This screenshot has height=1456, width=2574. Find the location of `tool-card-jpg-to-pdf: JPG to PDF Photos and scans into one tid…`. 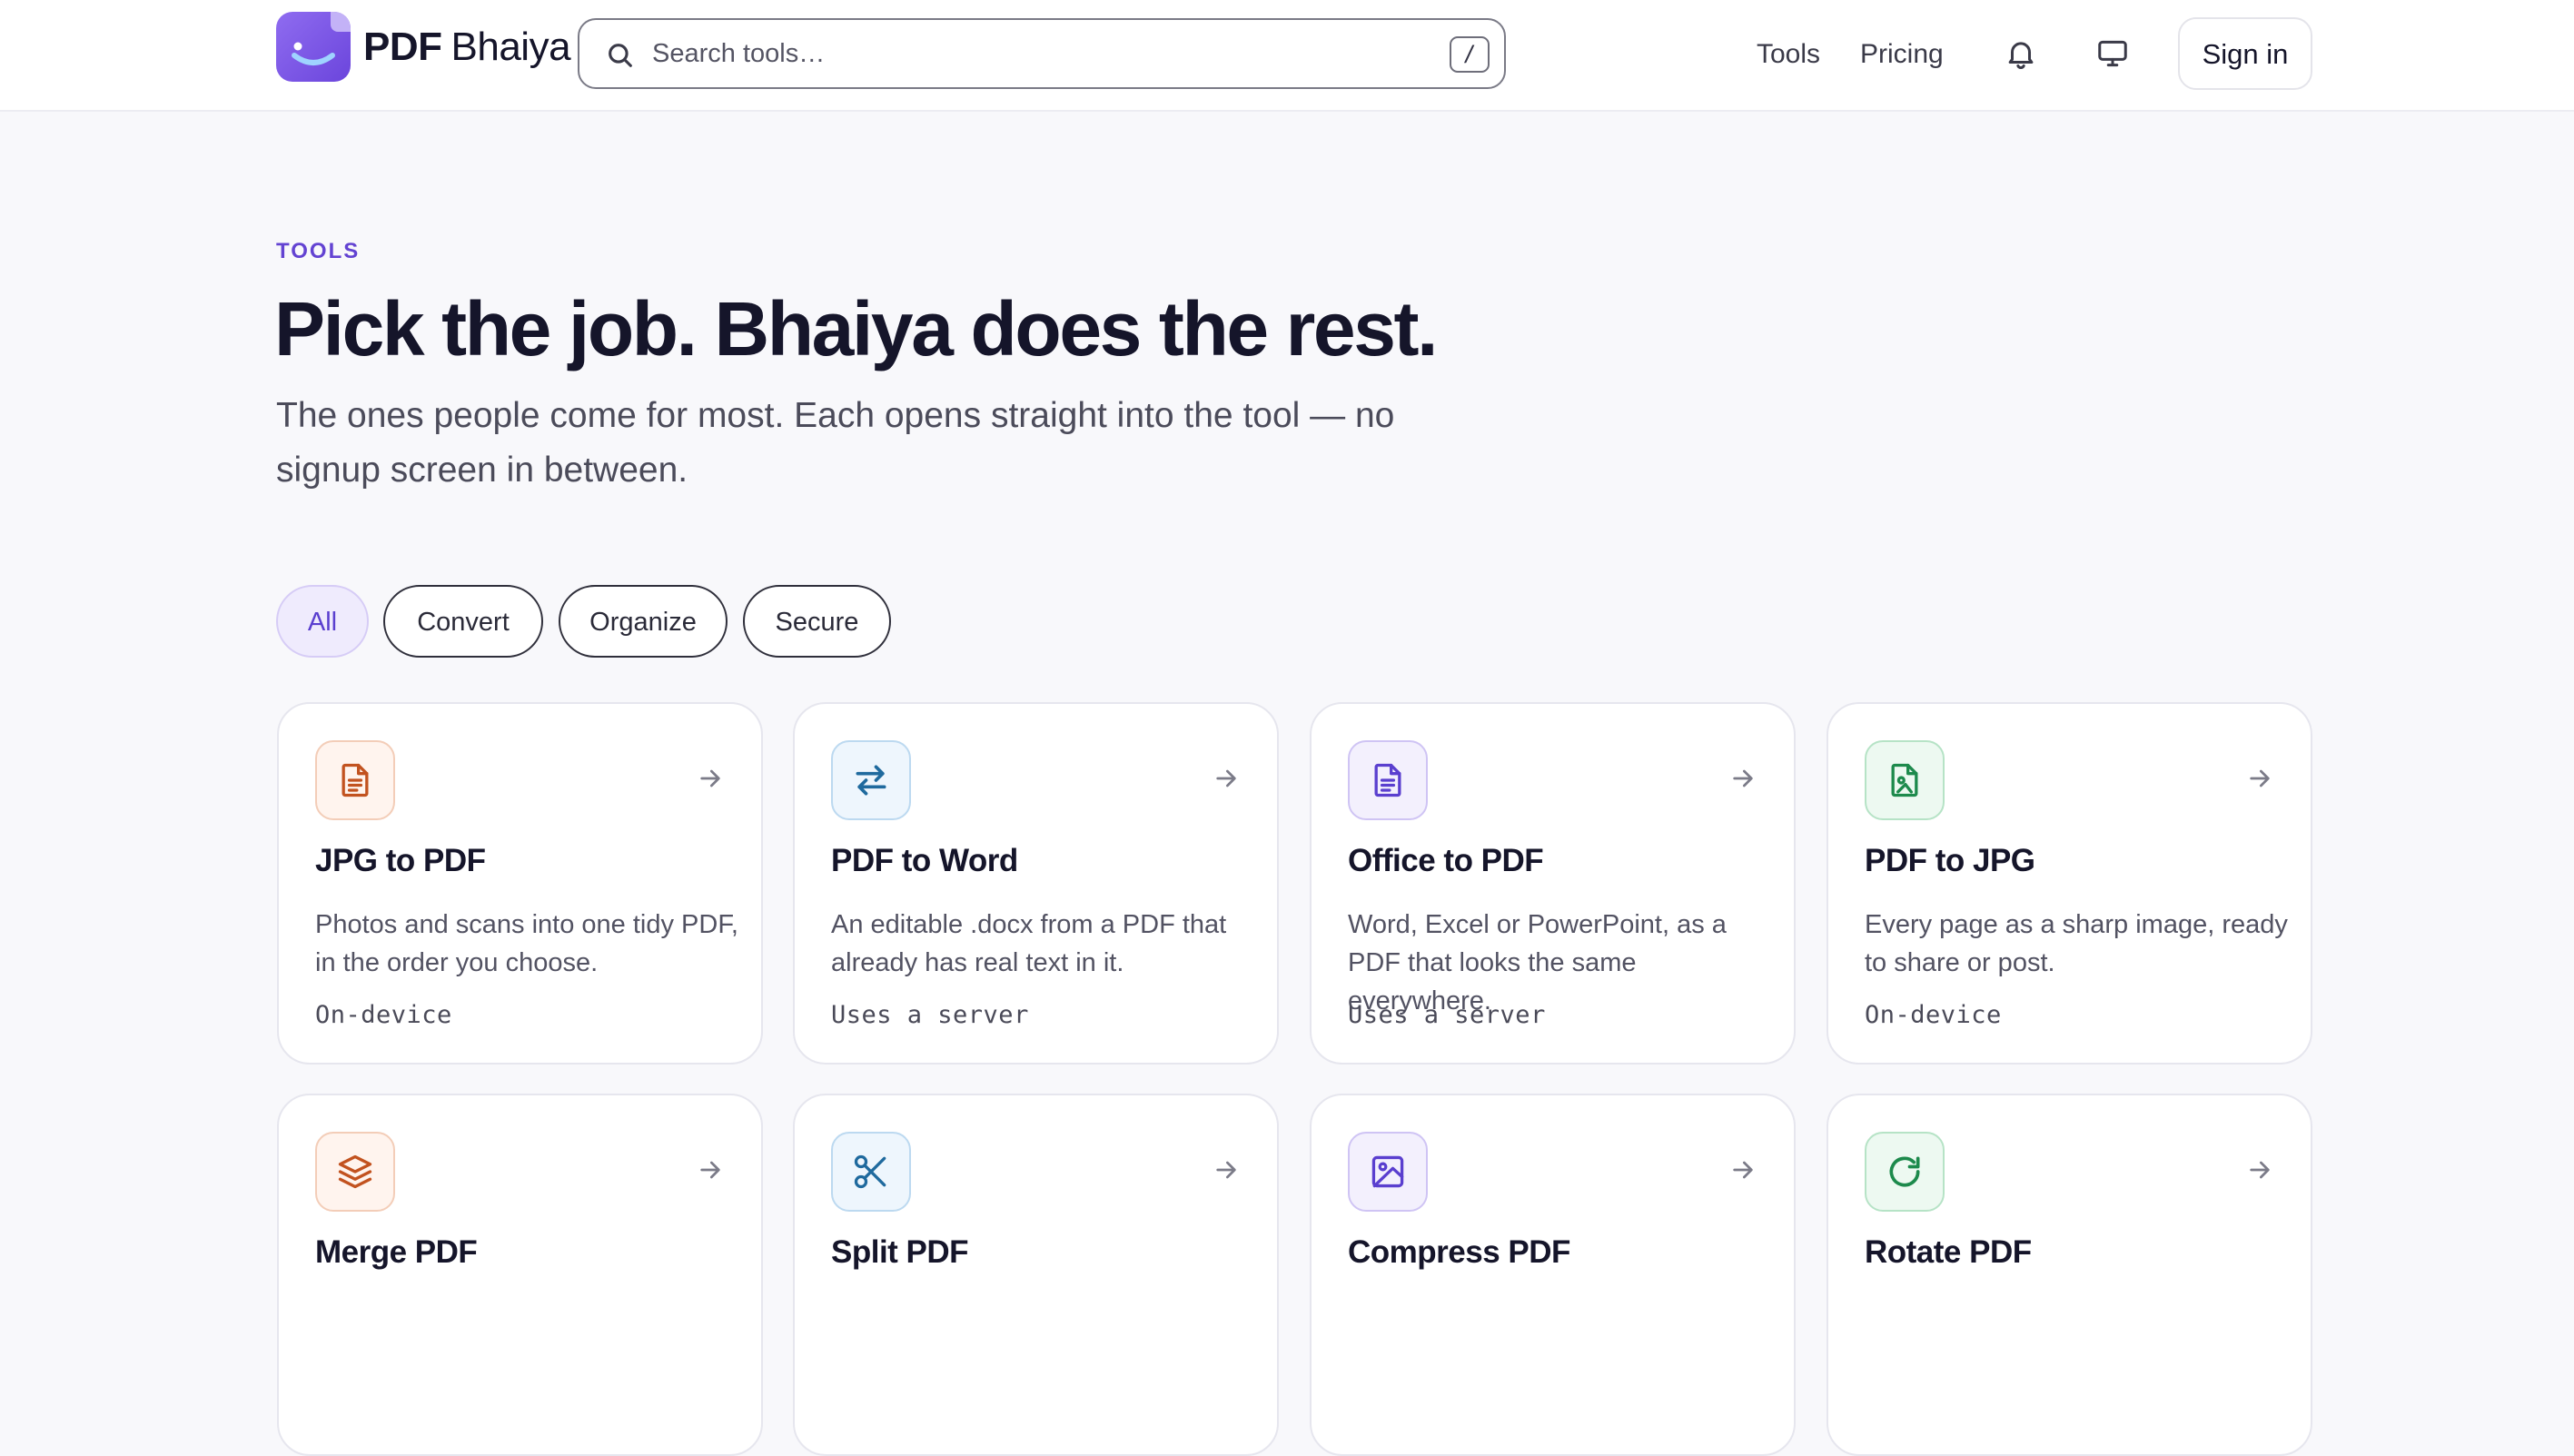

tool-card-jpg-to-pdf: JPG to PDF Photos and scans into one tid… is located at coordinates (520, 883).